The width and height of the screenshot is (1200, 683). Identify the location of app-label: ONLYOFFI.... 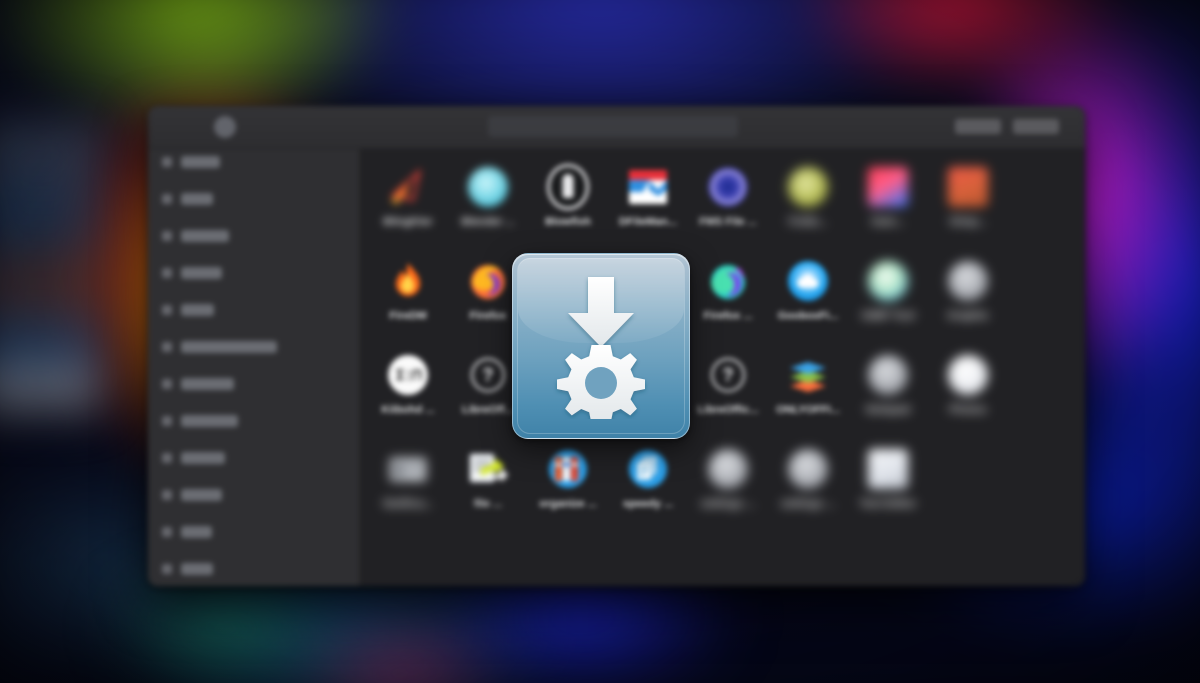
(808, 410).